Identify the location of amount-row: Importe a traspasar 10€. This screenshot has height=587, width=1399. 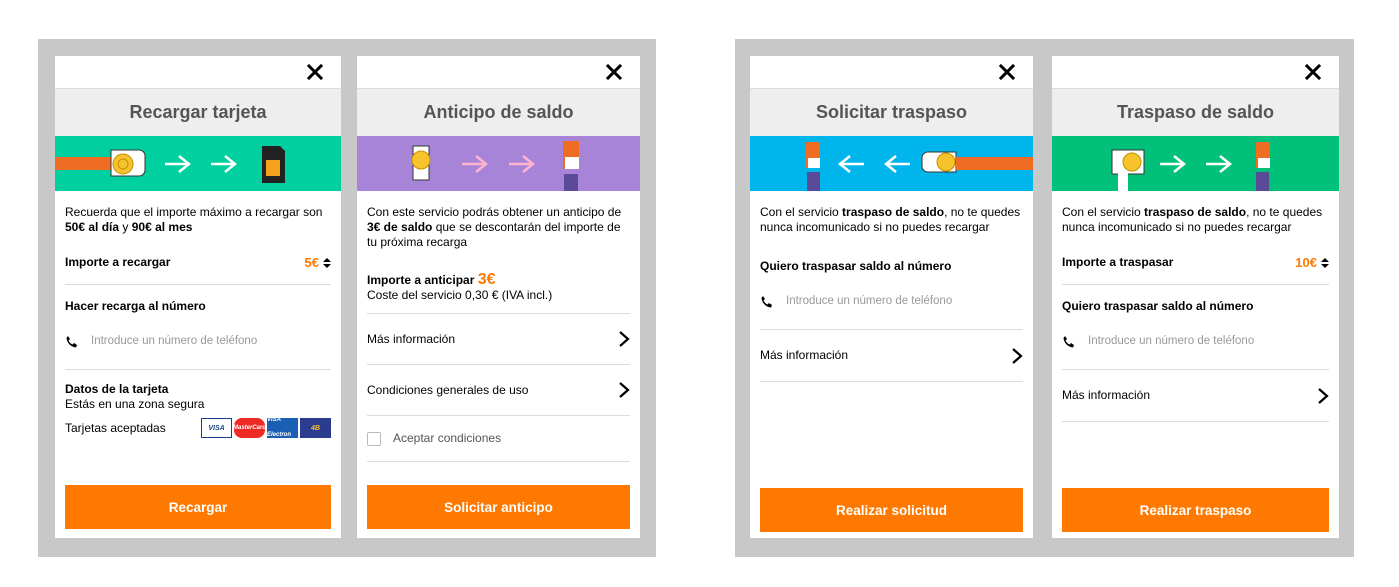
(1195, 263).